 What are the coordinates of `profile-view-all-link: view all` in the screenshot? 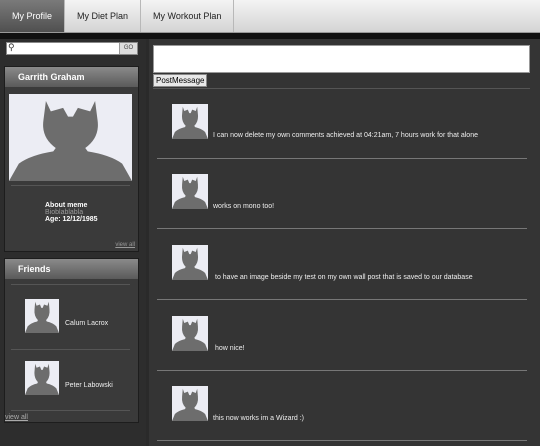 It's located at (125, 245).